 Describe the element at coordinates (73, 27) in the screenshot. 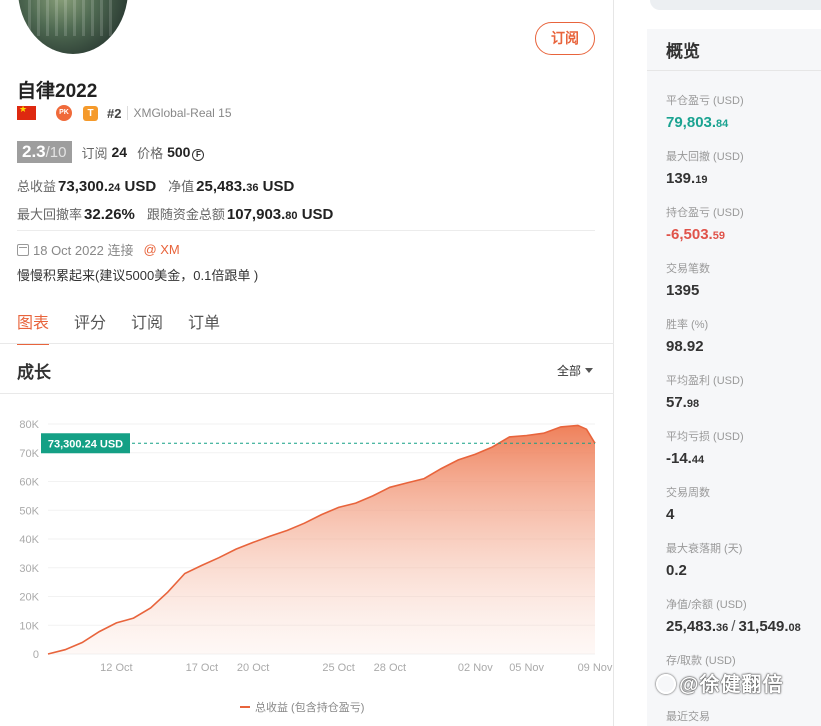

I see `trader-avatar` at that location.